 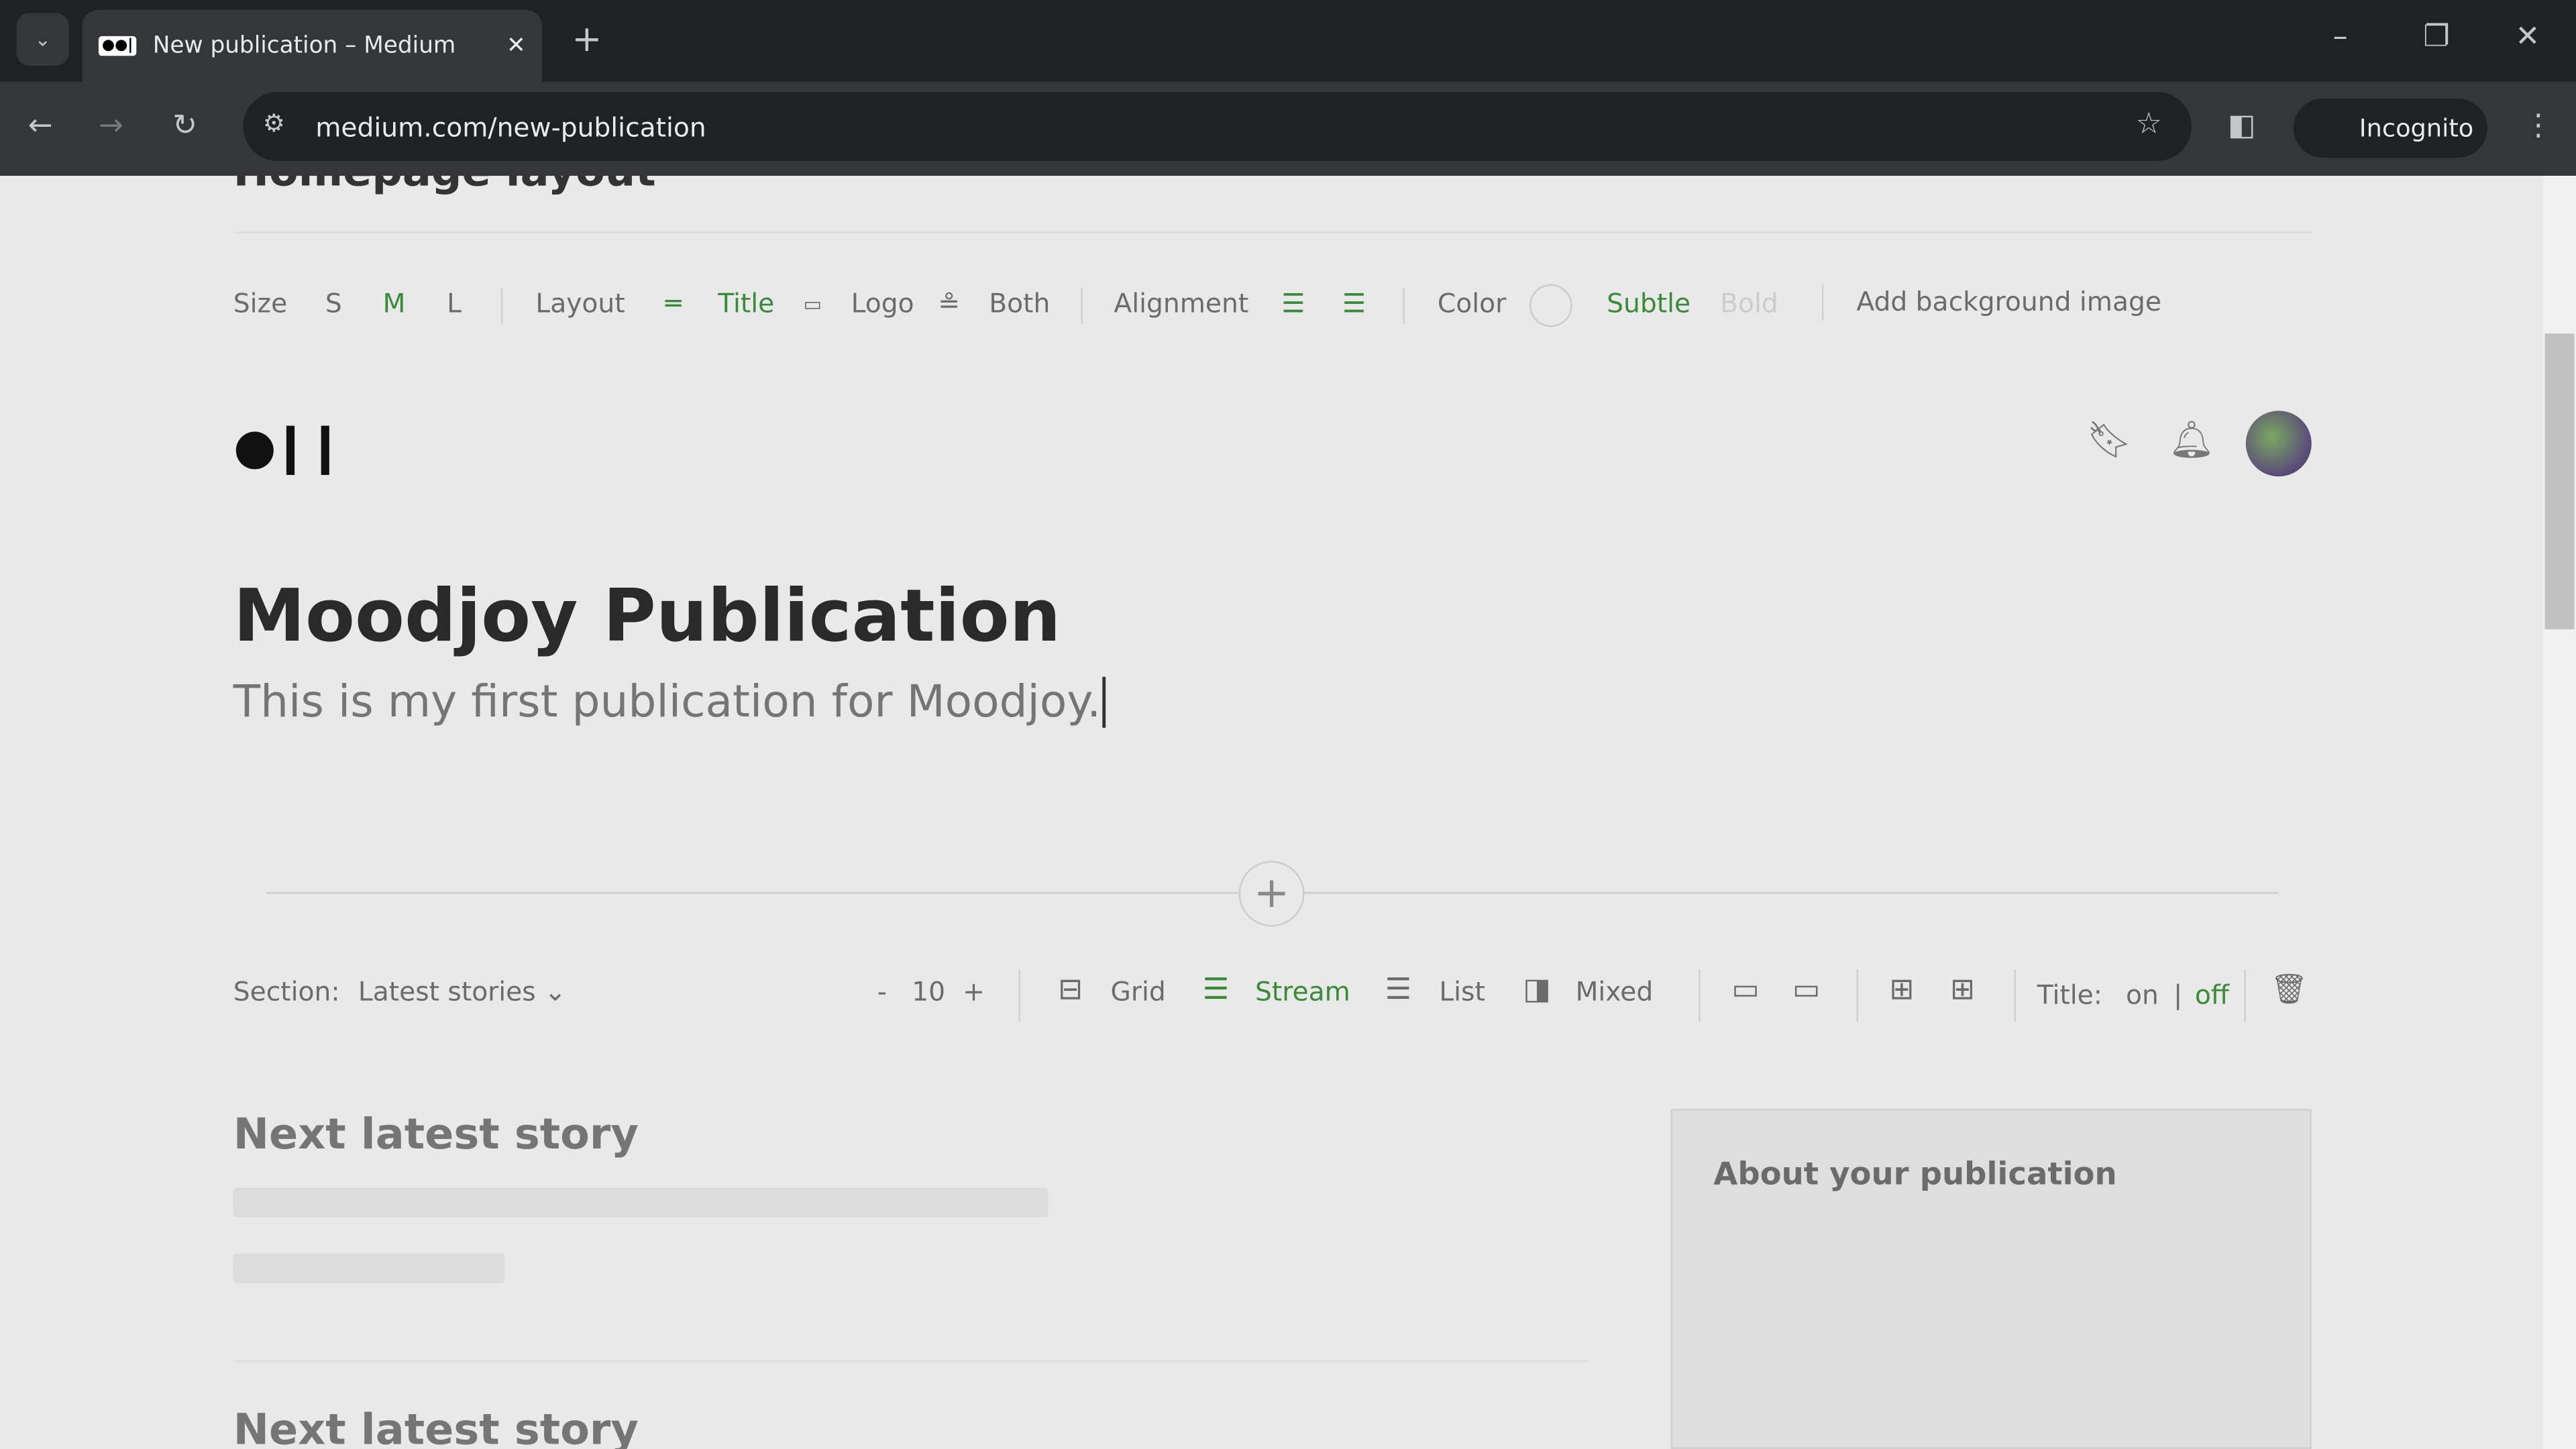 What do you see at coordinates (1537, 990) in the screenshot?
I see `mixed-icon: ◨` at bounding box center [1537, 990].